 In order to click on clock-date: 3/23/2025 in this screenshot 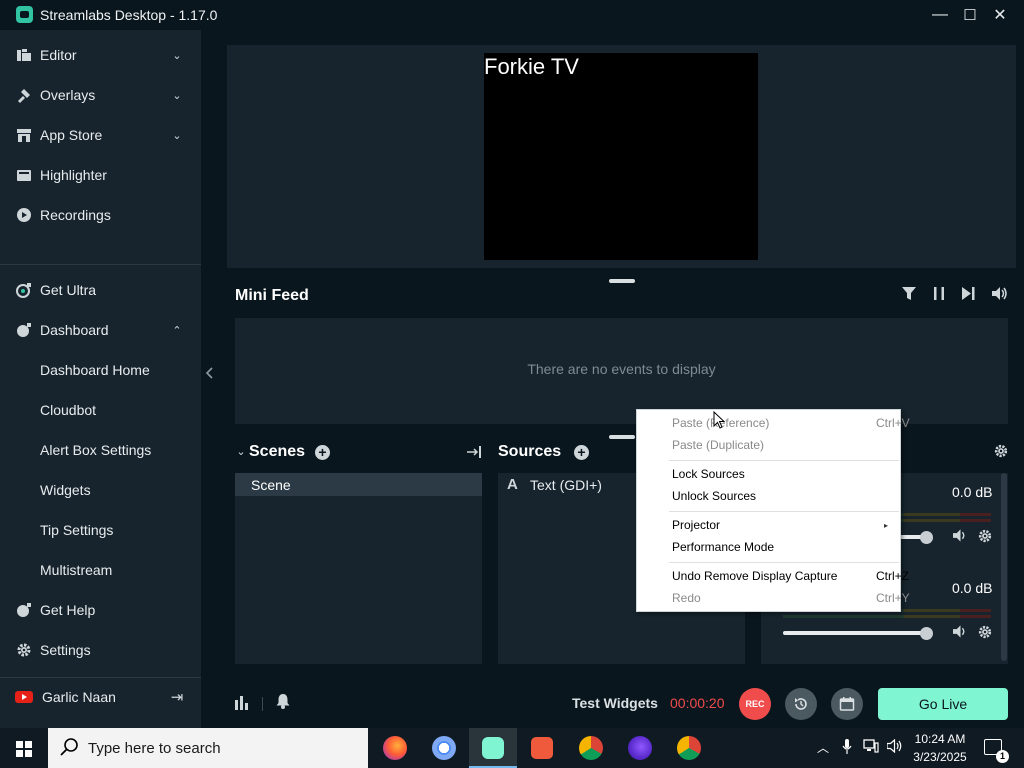, I will do `click(940, 757)`.